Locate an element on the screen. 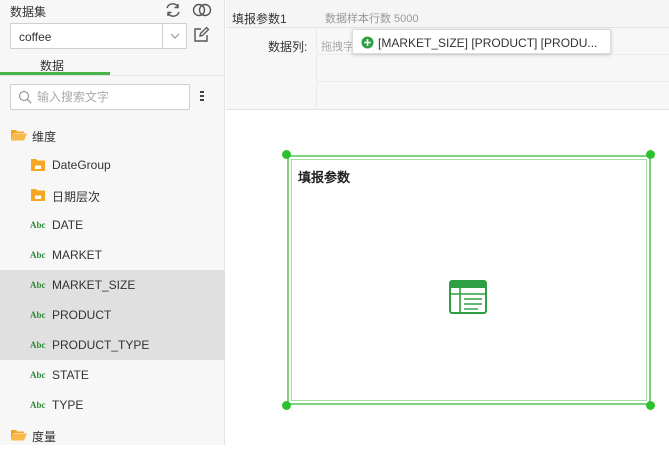 This screenshot has width=669, height=450. component-name: 填报参数1 is located at coordinates (259, 19).